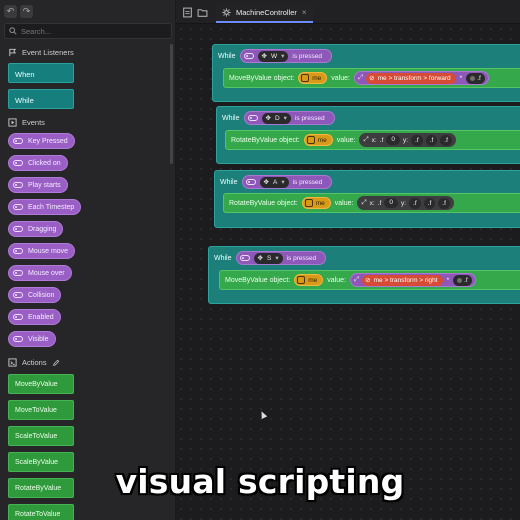 The width and height of the screenshot is (520, 520). I want to click on pill-label: Play starts, so click(44, 185).